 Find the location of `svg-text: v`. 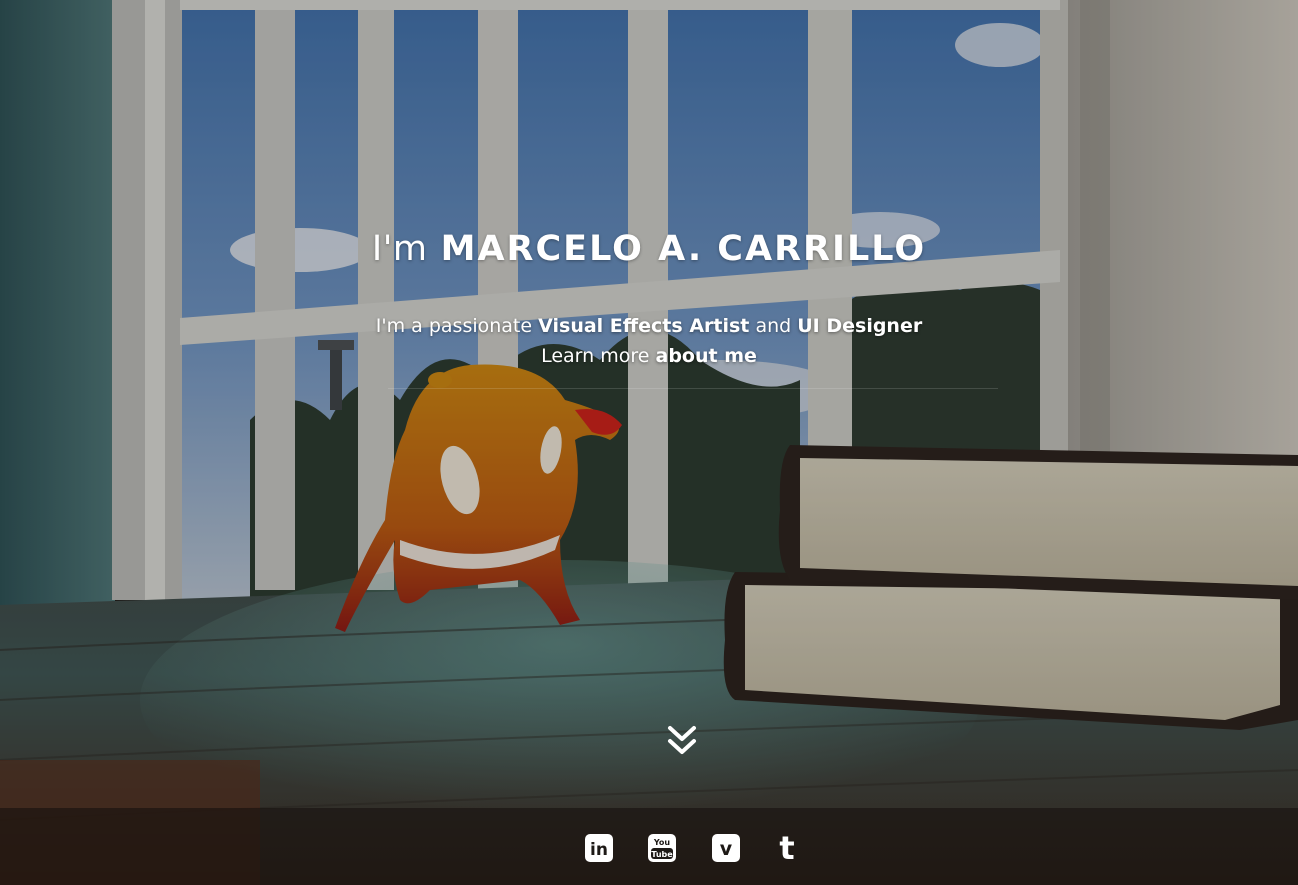

svg-text: v is located at coordinates (726, 849).